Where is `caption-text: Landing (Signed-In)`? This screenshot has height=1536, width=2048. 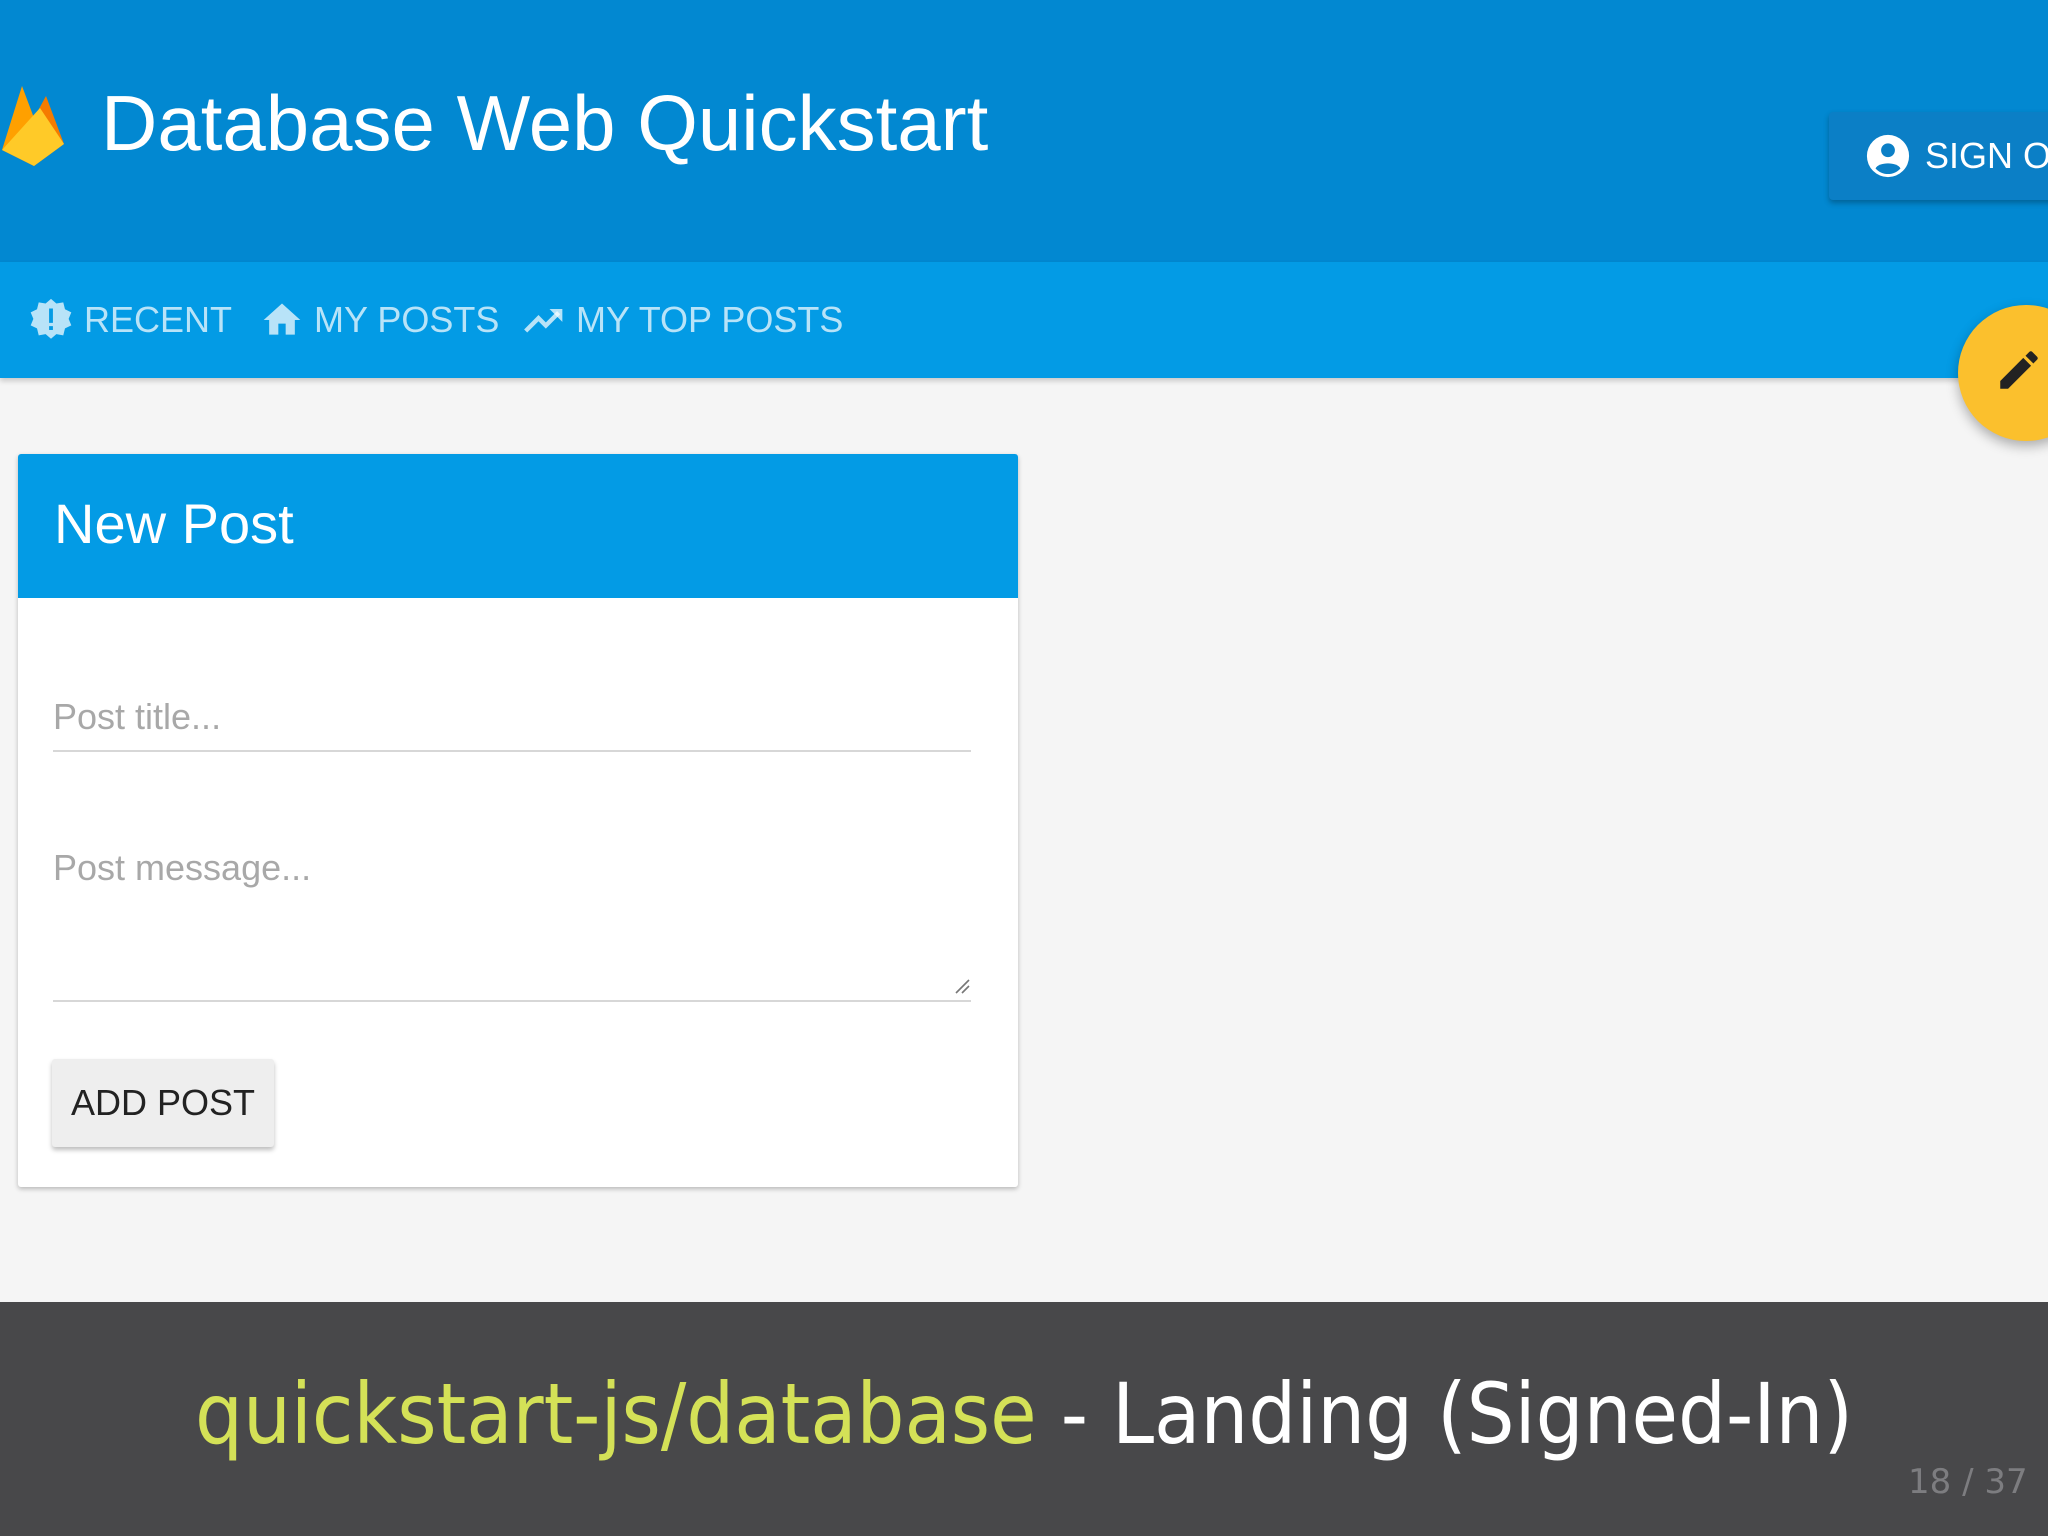 caption-text: Landing (Signed-In) is located at coordinates (1482, 1414).